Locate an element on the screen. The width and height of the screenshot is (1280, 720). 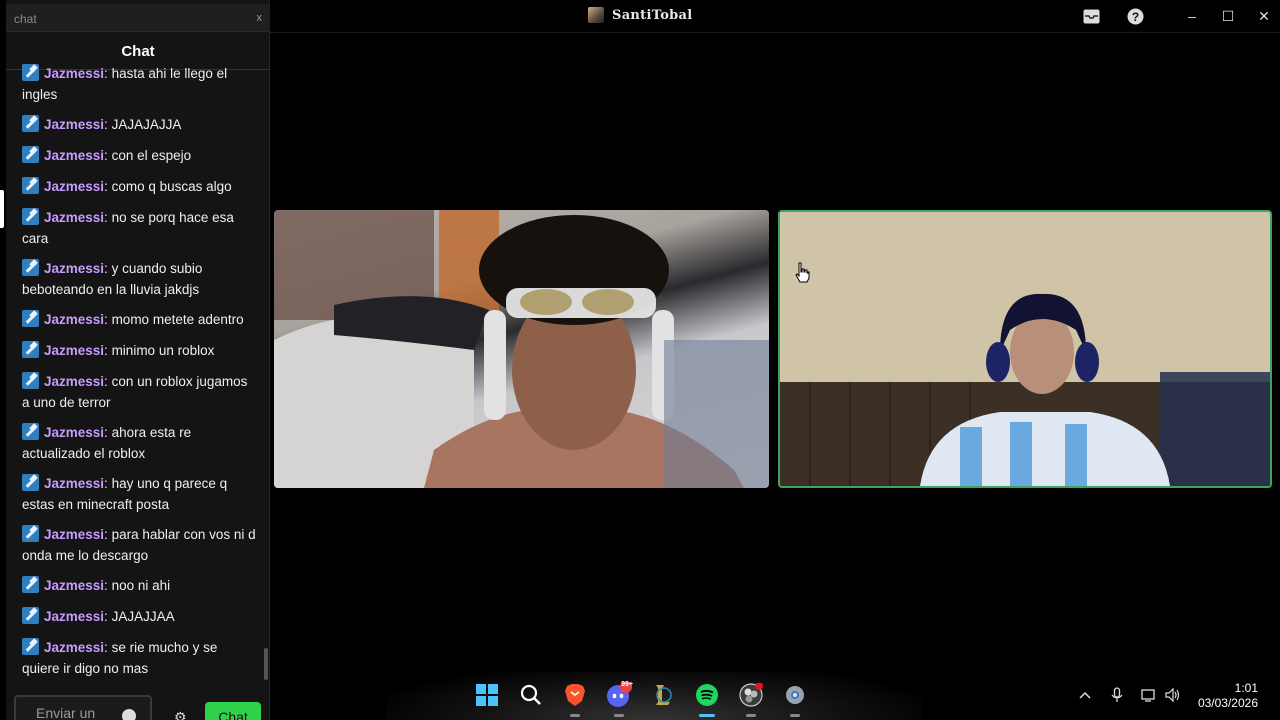
clock-time: 1:01 is located at coordinates (1246, 688).